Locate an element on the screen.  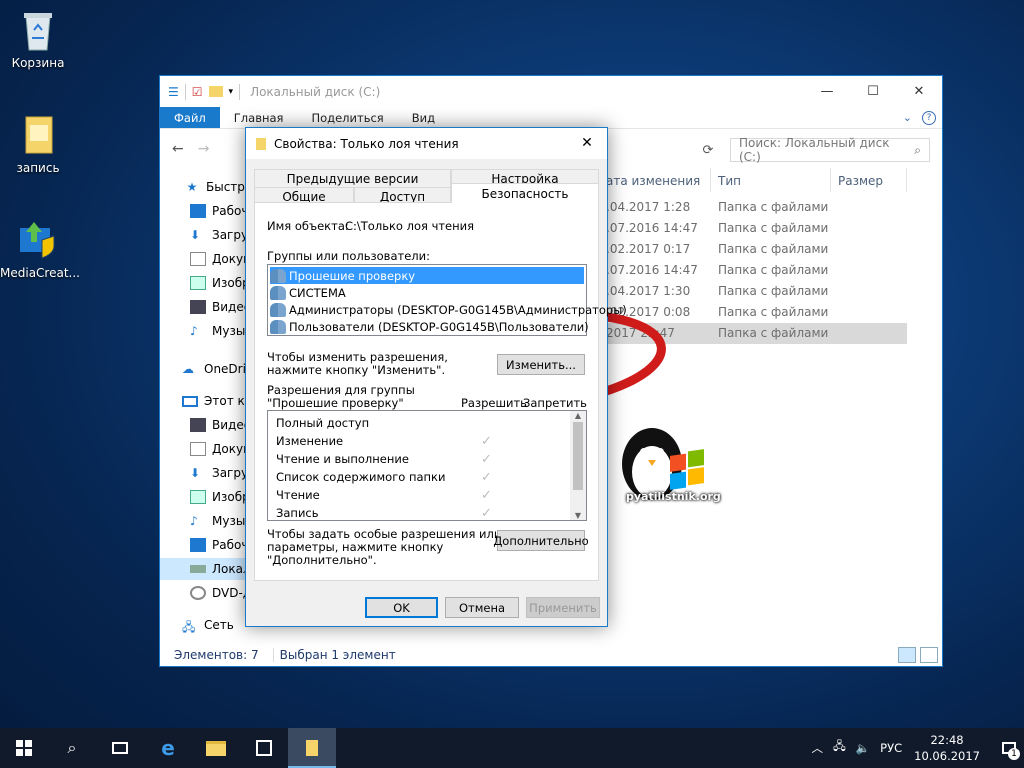
tab-view: Вид is located at coordinates (423, 117).